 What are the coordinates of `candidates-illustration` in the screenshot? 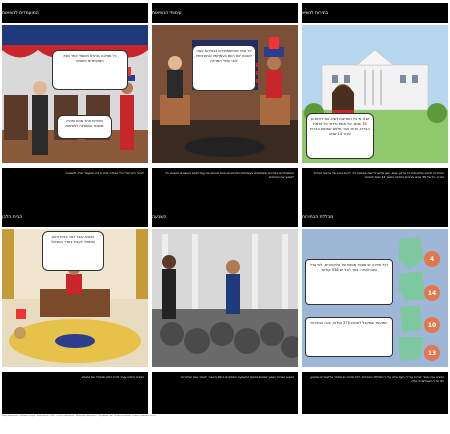 It's located at (75, 94).